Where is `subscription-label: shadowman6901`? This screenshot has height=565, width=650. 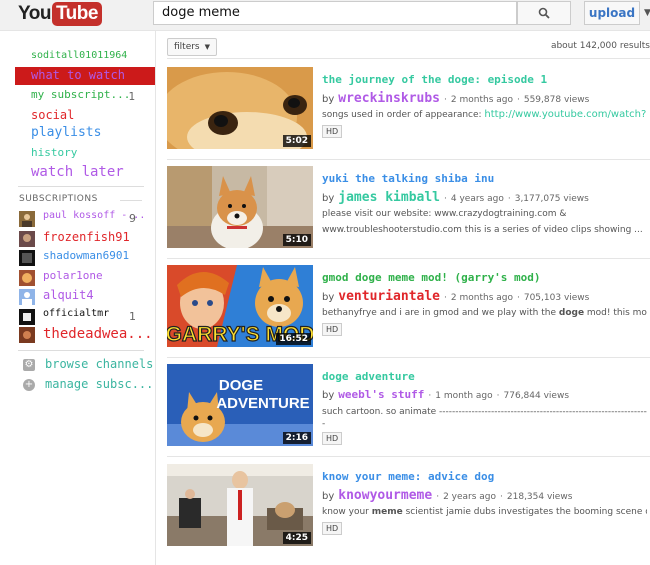
subscription-label: shadowman6901 is located at coordinates (86, 255).